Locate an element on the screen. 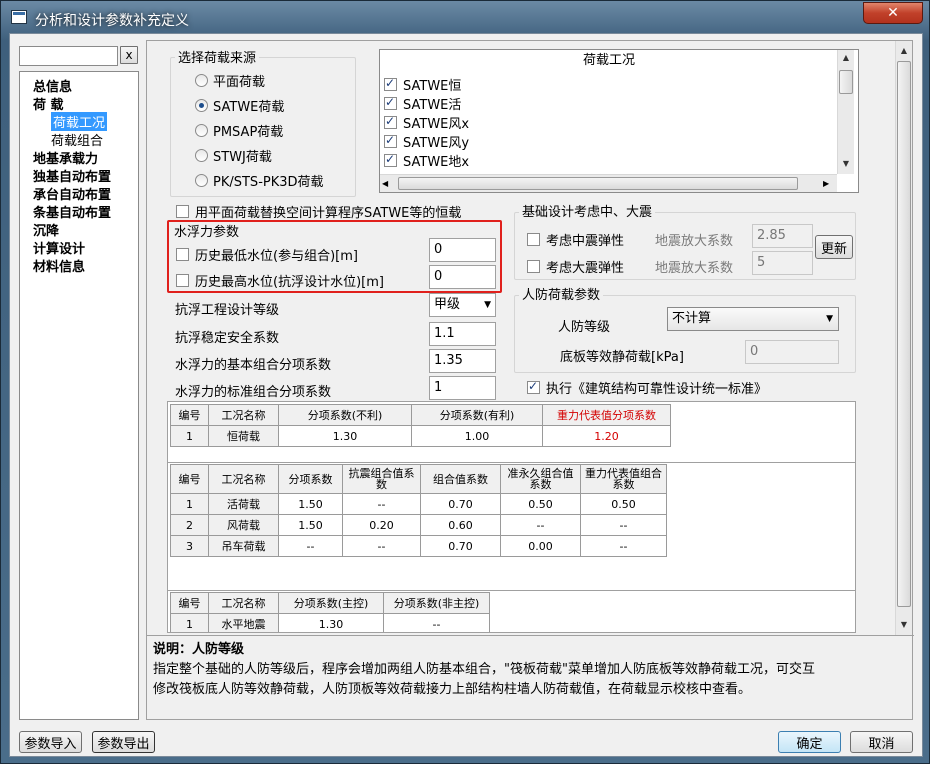 Image resolution: width=930 pixels, height=764 pixels. radio-pk-sts-load: PK/STS-PK3D荷载 is located at coordinates (259, 180).